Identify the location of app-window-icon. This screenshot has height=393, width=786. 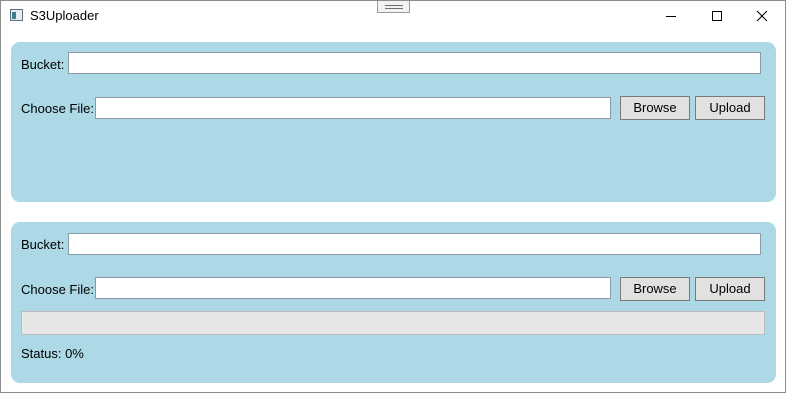
(16, 15).